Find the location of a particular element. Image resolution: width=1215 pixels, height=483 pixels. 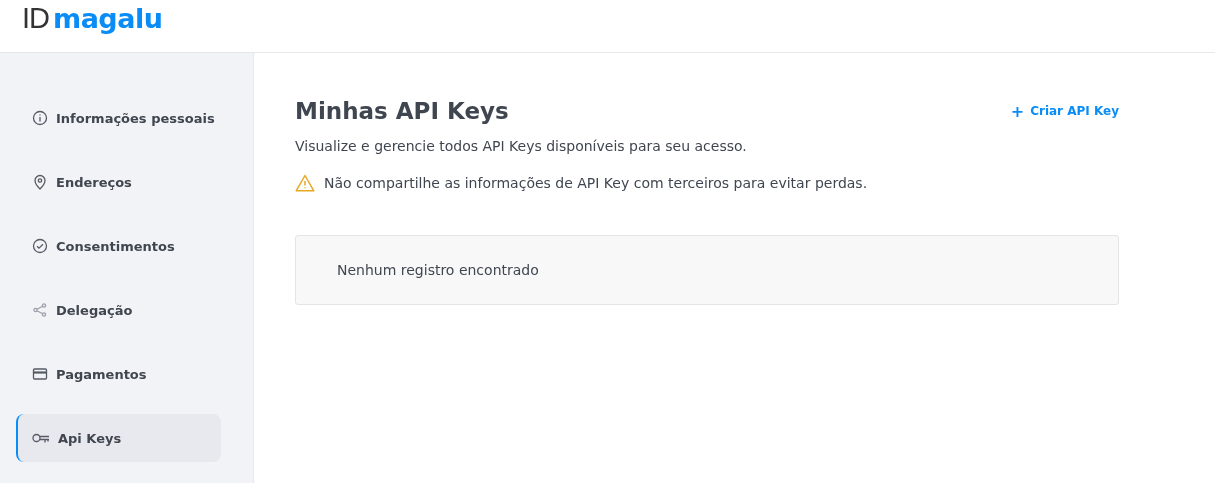

logo: ID magalu is located at coordinates (92, 18).